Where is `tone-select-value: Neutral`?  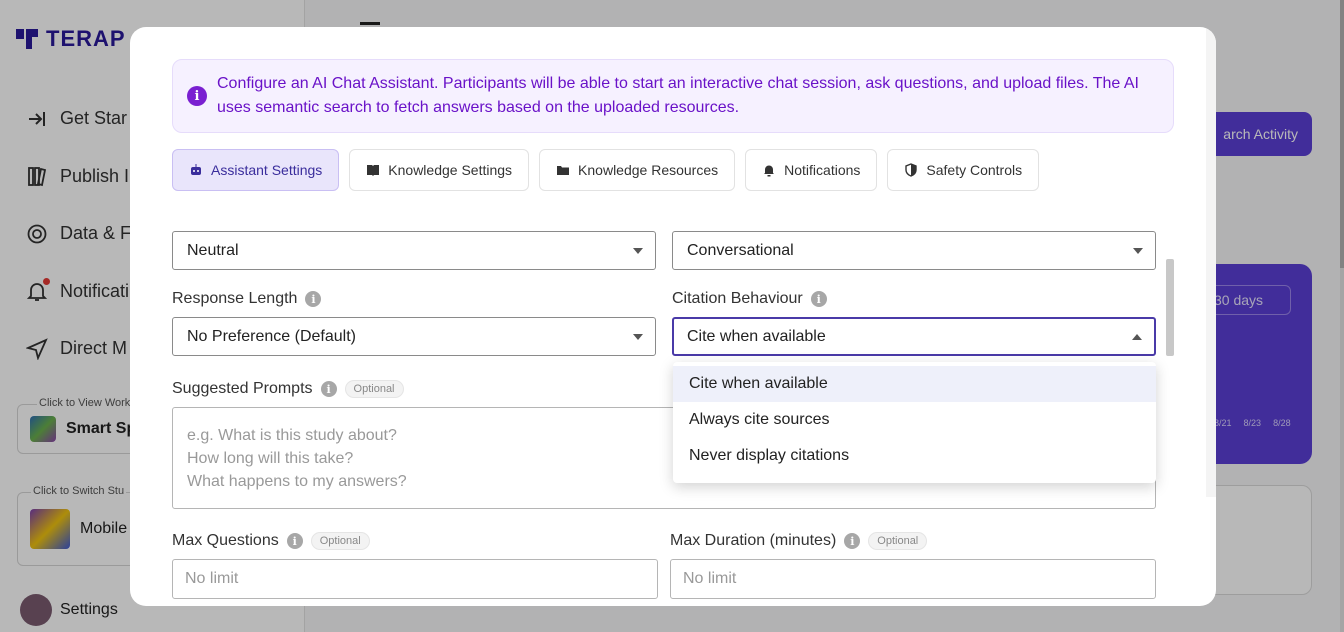
tone-select-value: Neutral is located at coordinates (213, 250).